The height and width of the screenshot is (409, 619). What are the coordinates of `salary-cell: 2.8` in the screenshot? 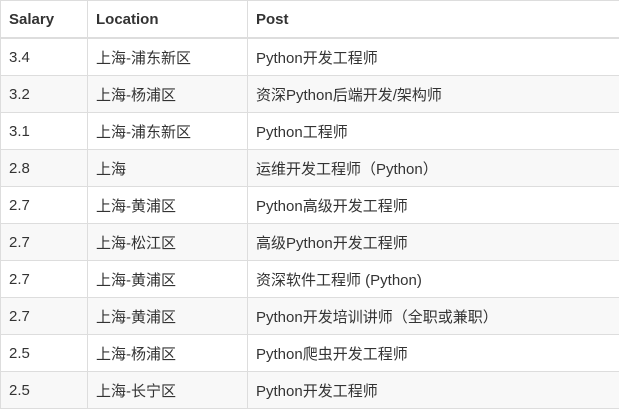 It's located at (44, 168).